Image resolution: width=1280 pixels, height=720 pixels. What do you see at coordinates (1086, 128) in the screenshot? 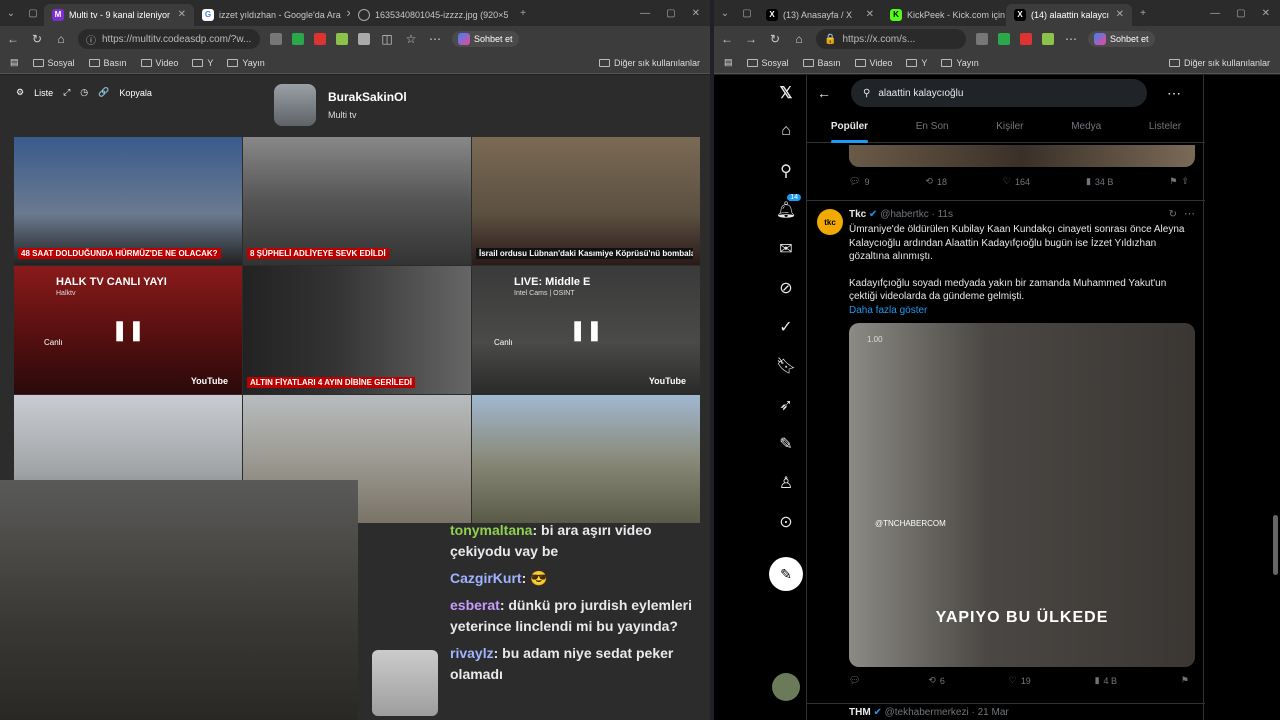
I see `tab-media: Medya` at bounding box center [1086, 128].